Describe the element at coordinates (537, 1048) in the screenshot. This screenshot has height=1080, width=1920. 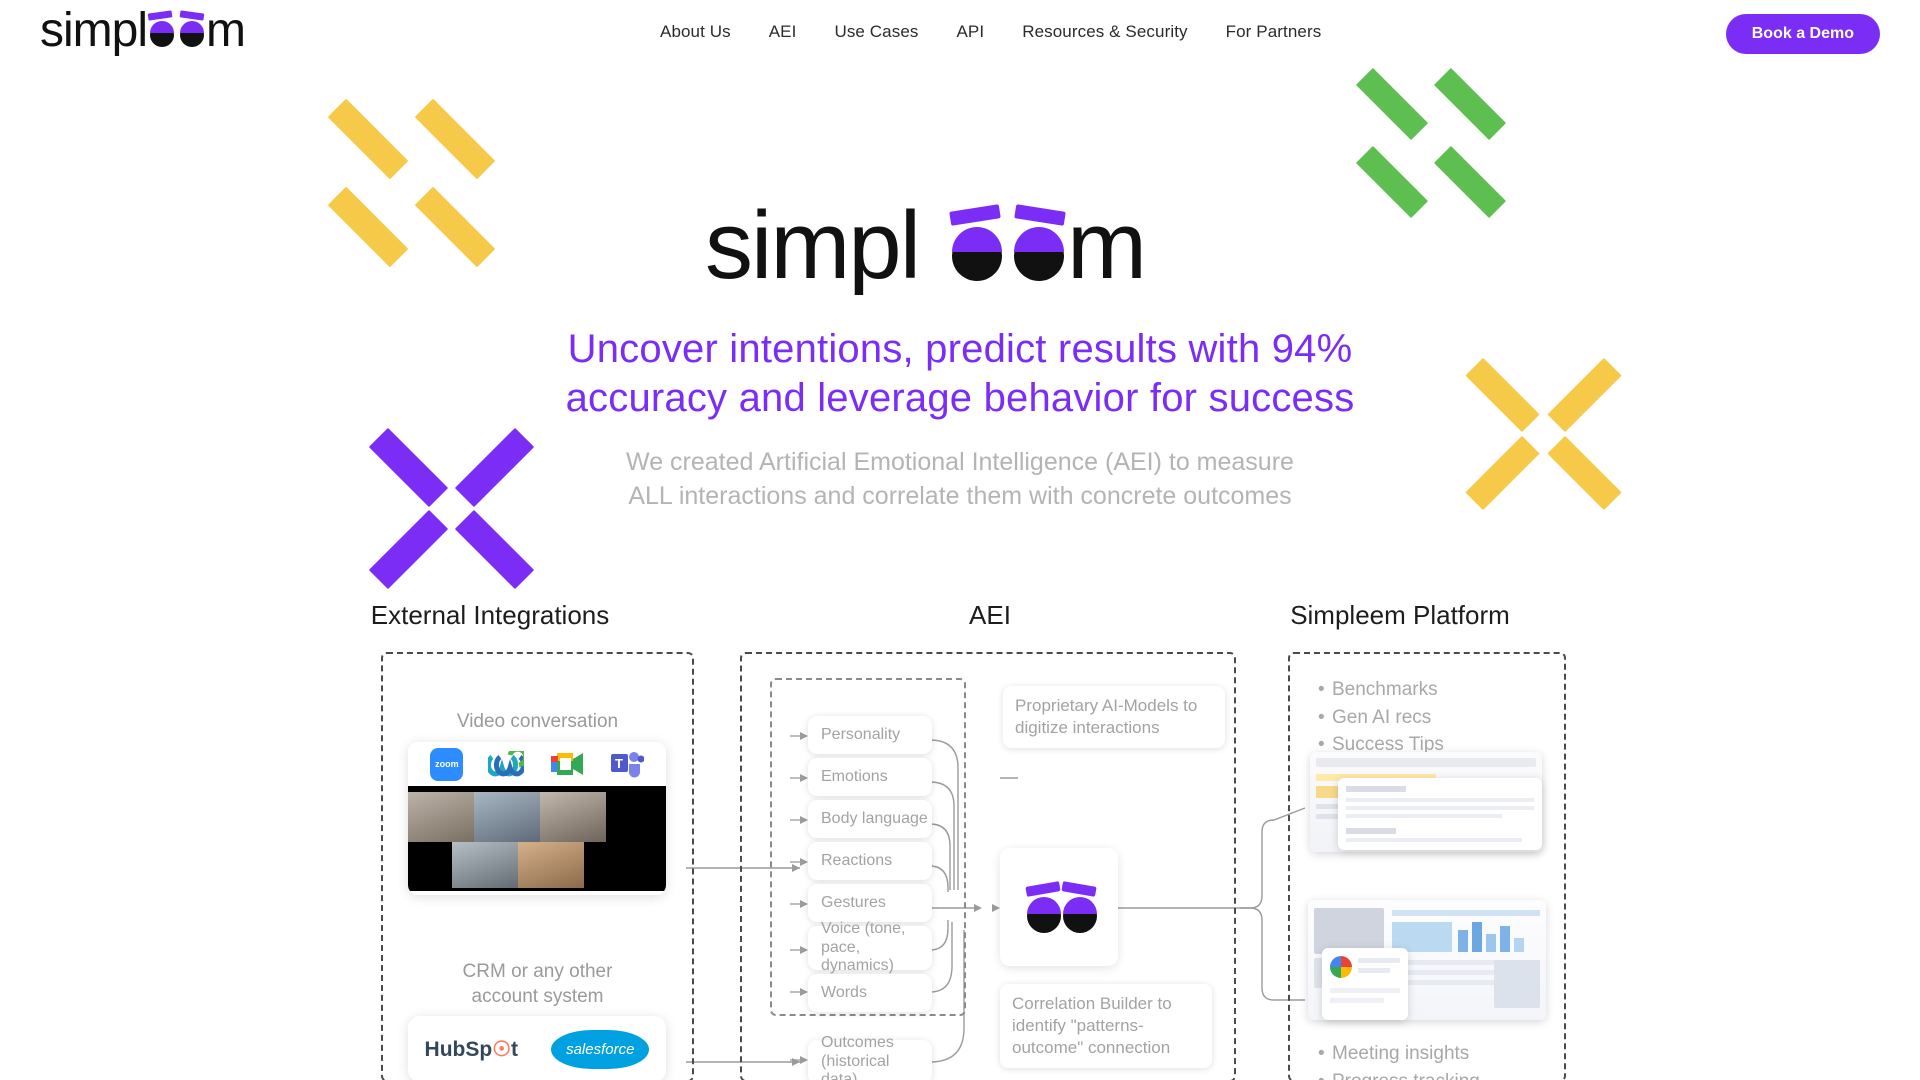
I see `crm-brand-card: HubSp☉t salesforce` at that location.